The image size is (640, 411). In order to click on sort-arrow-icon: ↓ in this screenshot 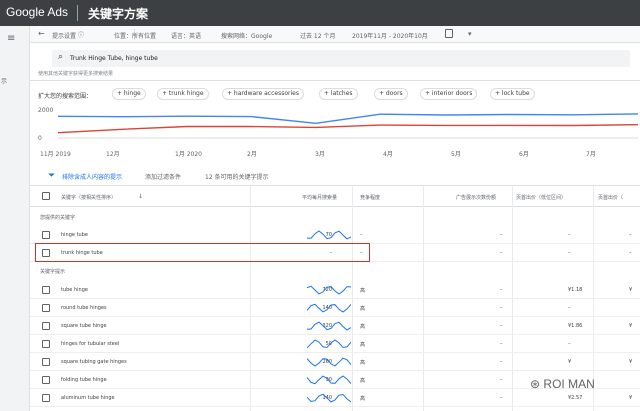, I will do `click(140, 196)`.